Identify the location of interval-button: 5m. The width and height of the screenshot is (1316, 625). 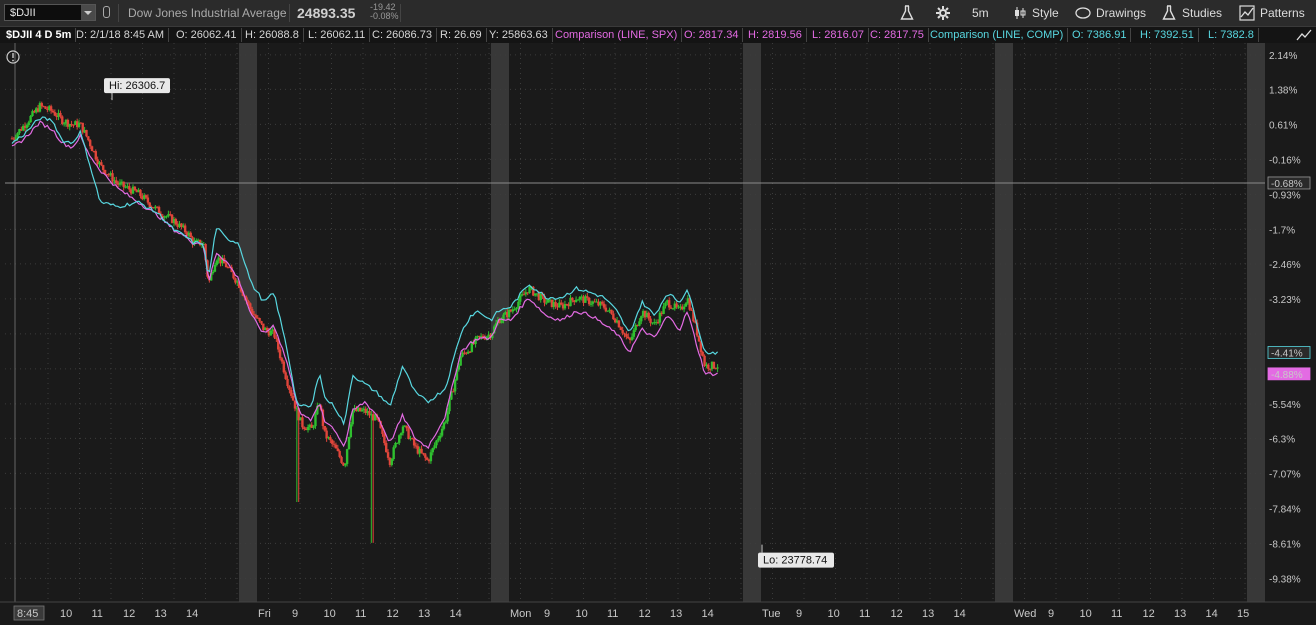
(980, 13).